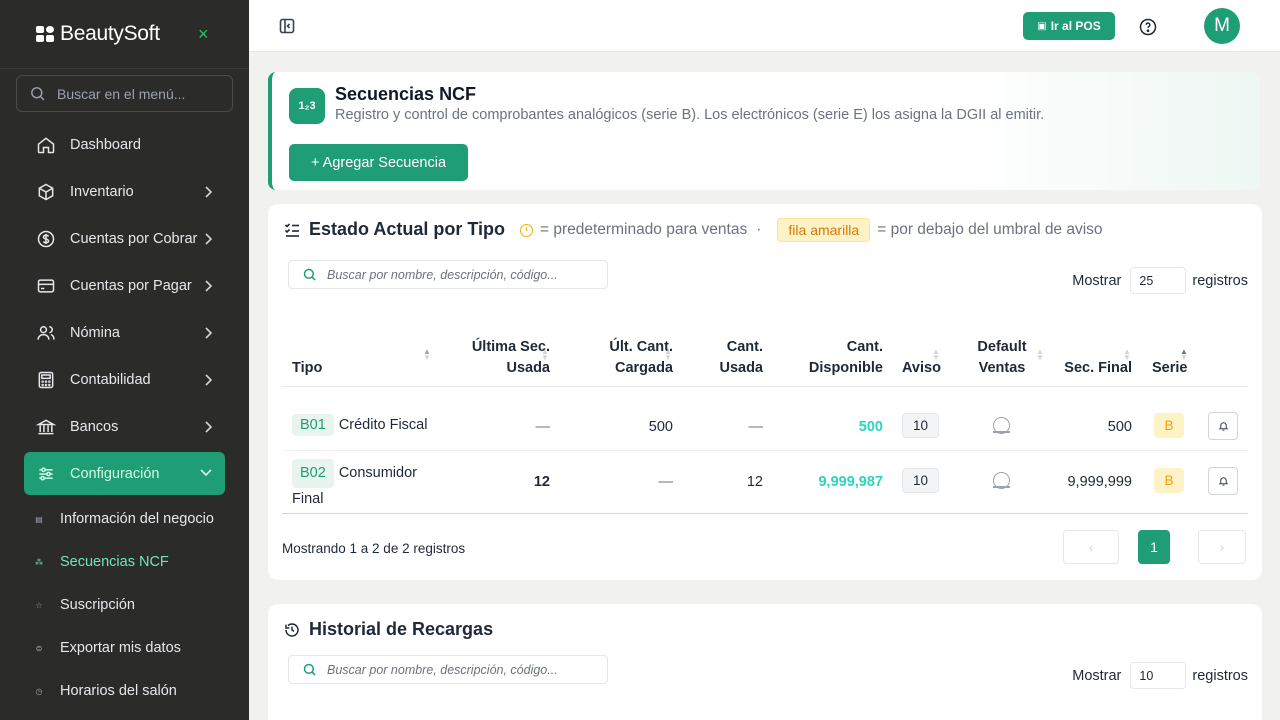 This screenshot has height=720, width=1280. What do you see at coordinates (1148, 27) in the screenshot?
I see `help-icon` at bounding box center [1148, 27].